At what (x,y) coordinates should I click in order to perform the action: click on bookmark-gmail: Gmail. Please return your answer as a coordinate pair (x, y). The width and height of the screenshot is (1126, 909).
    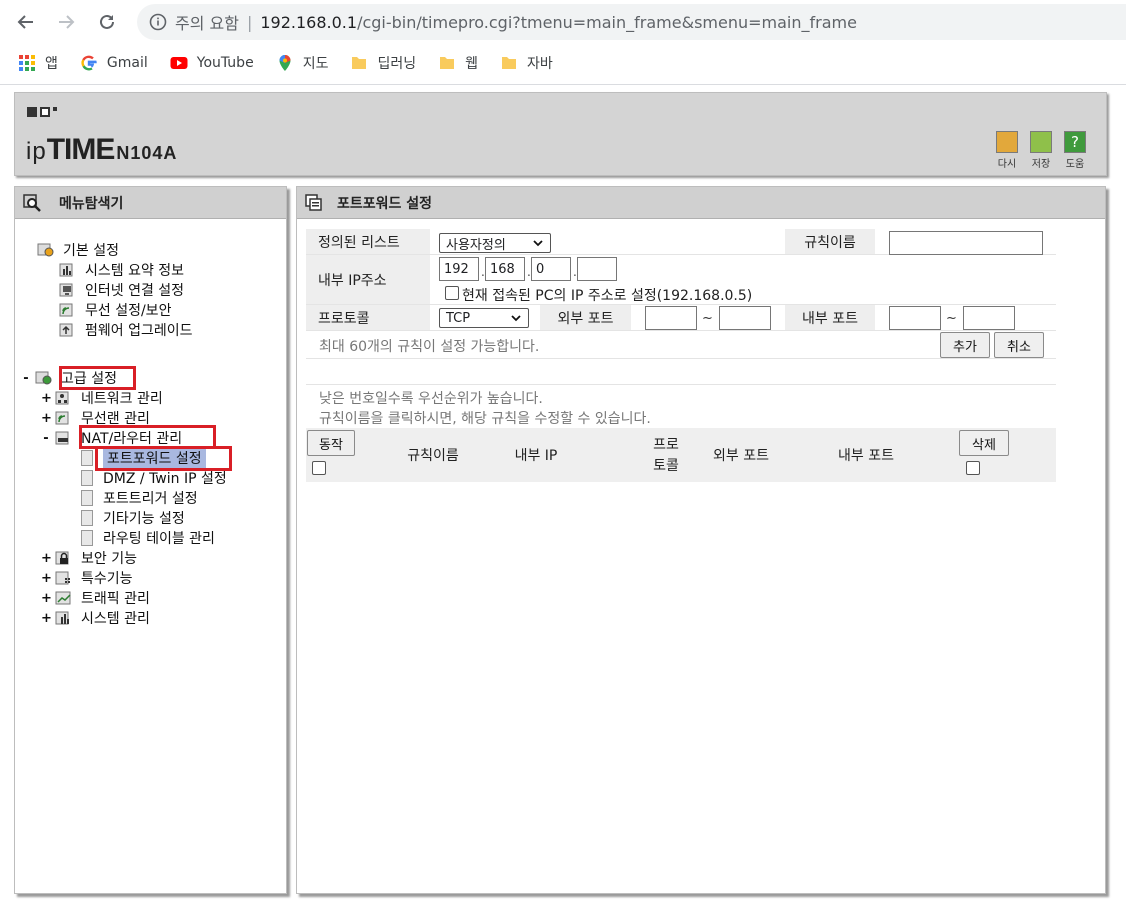
    Looking at the image, I should click on (114, 63).